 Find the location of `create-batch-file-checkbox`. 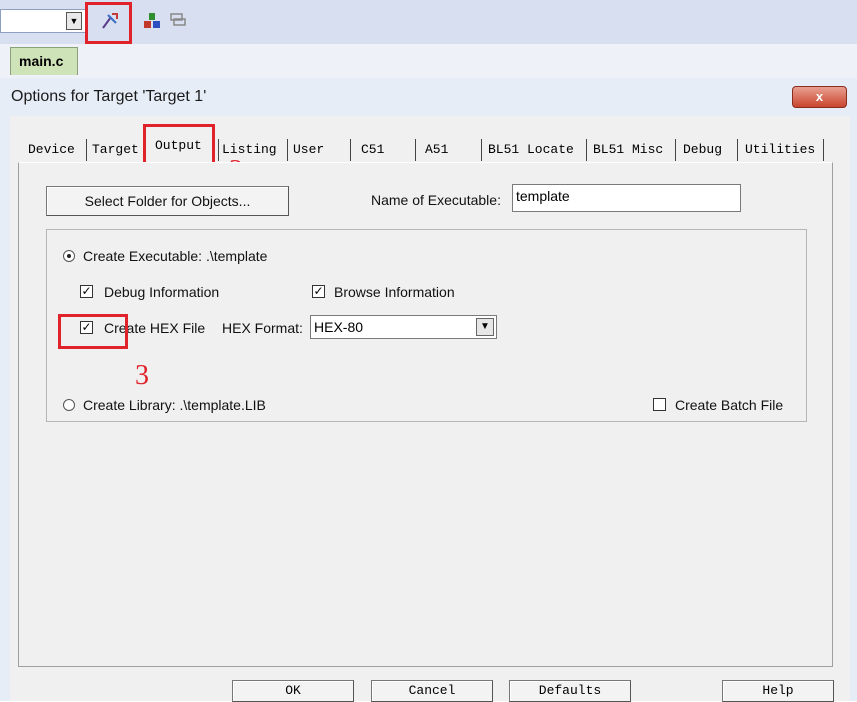

create-batch-file-checkbox is located at coordinates (659, 404).